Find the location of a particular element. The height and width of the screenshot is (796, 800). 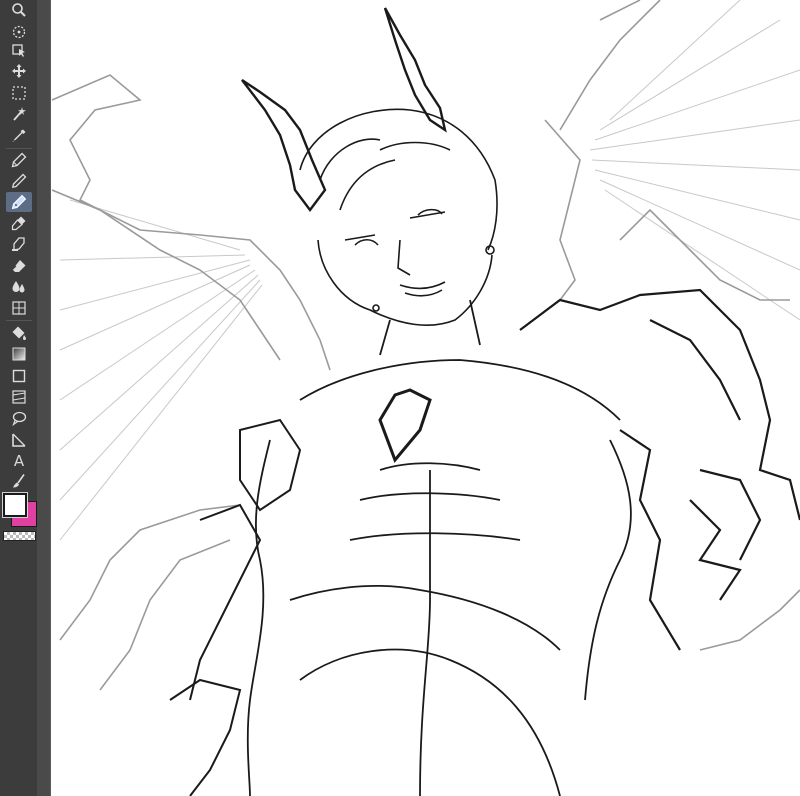

frame-border-tool-button is located at coordinates (19, 397).